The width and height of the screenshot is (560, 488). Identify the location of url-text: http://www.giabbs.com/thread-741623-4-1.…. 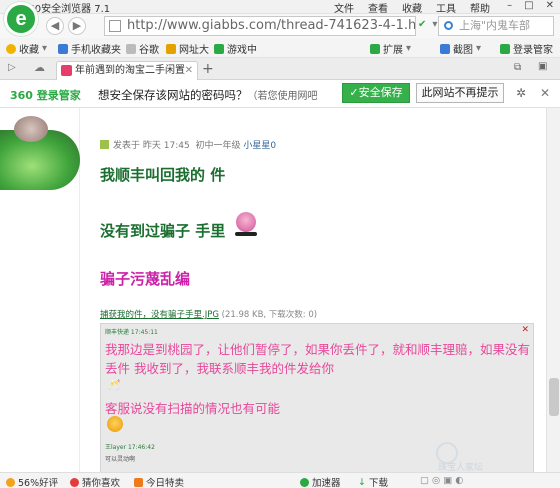
(271, 25).